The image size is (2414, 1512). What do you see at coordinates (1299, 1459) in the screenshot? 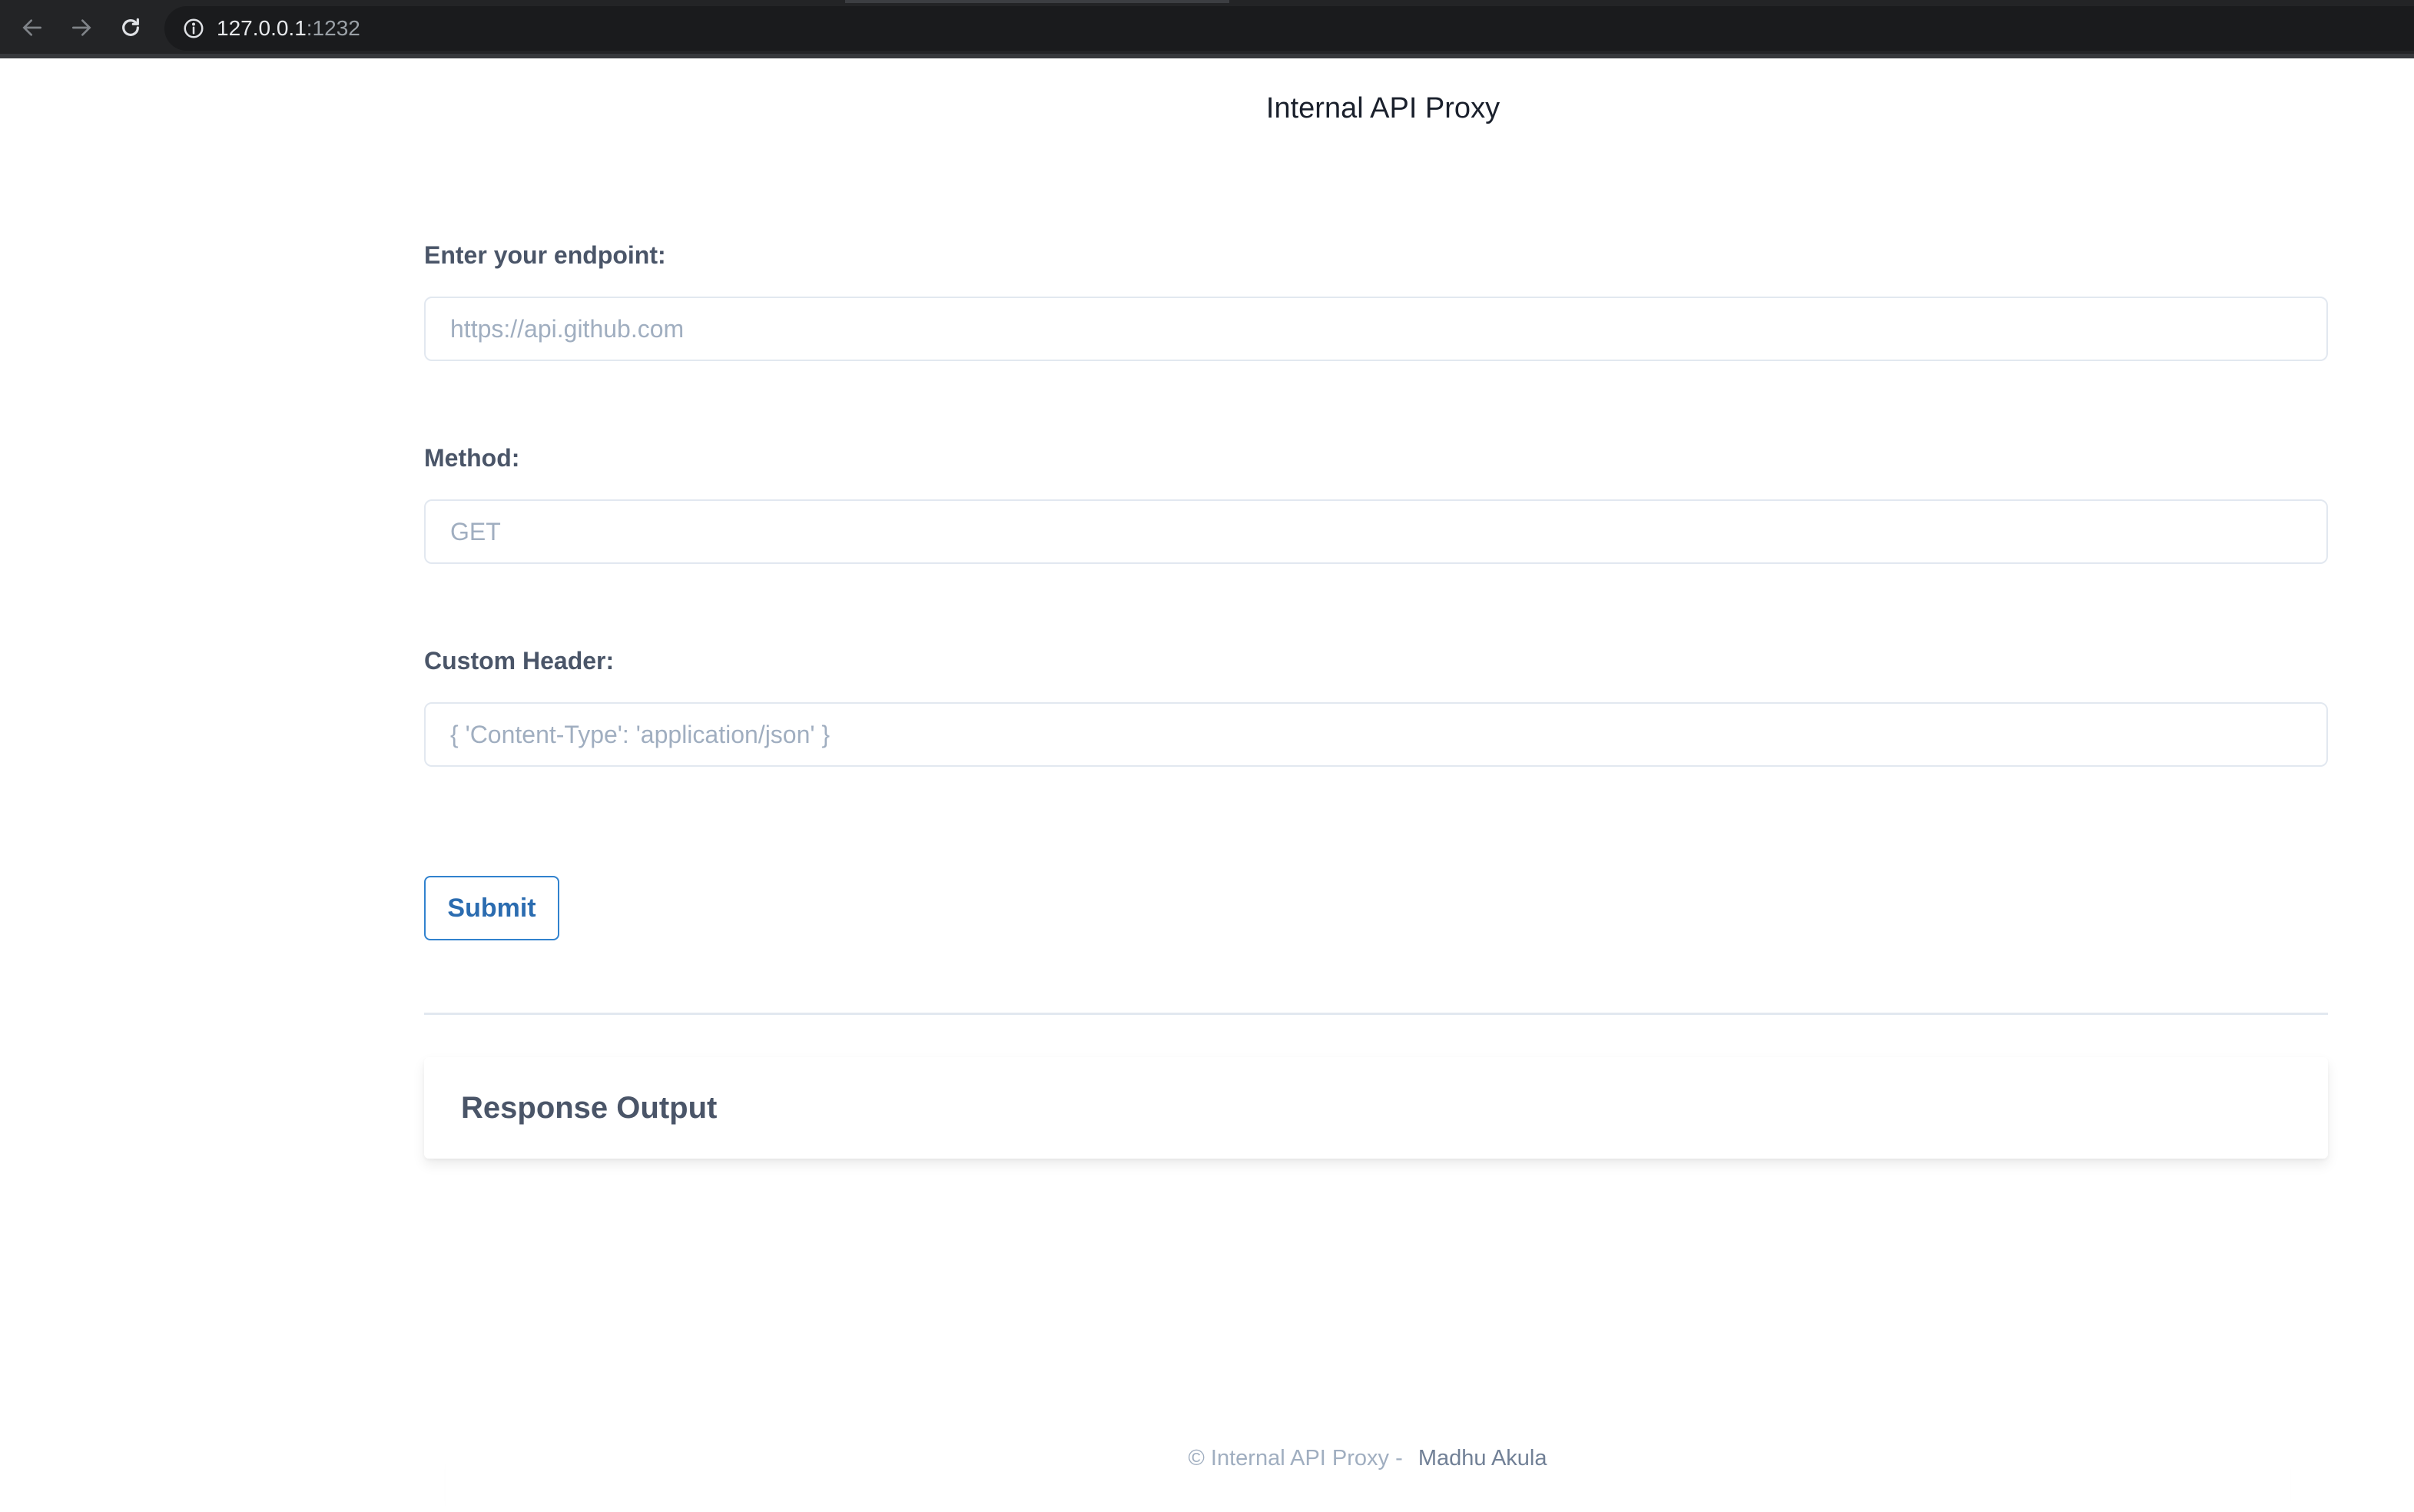
I see `footer-copyright: © Internal API Proxy -` at bounding box center [1299, 1459].